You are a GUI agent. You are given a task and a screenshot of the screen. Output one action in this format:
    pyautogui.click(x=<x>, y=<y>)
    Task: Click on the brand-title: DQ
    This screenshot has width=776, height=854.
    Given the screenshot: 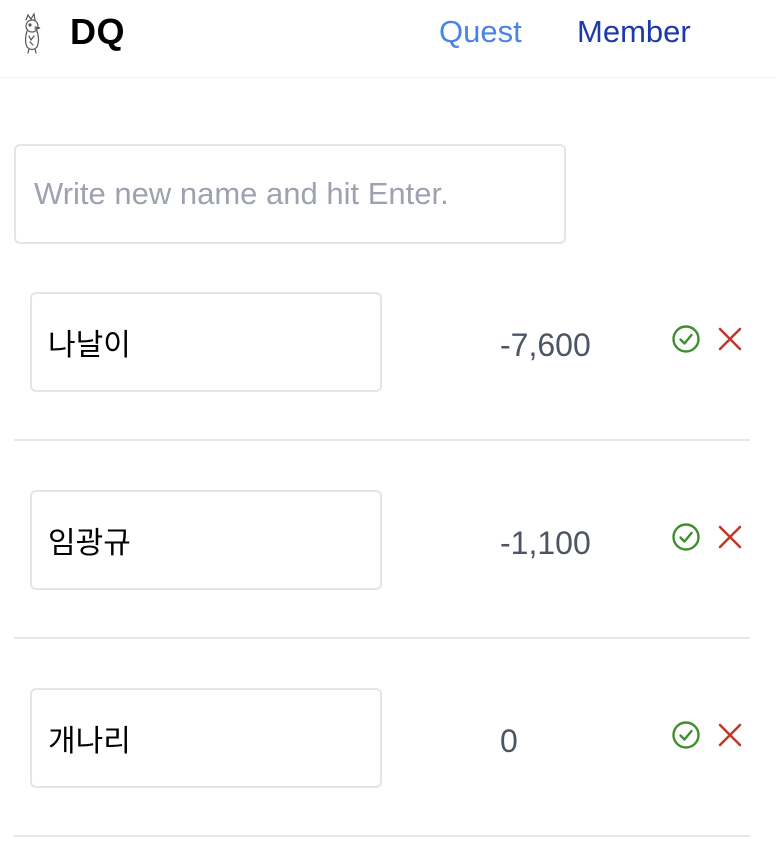 What is the action you would take?
    pyautogui.click(x=97, y=32)
    